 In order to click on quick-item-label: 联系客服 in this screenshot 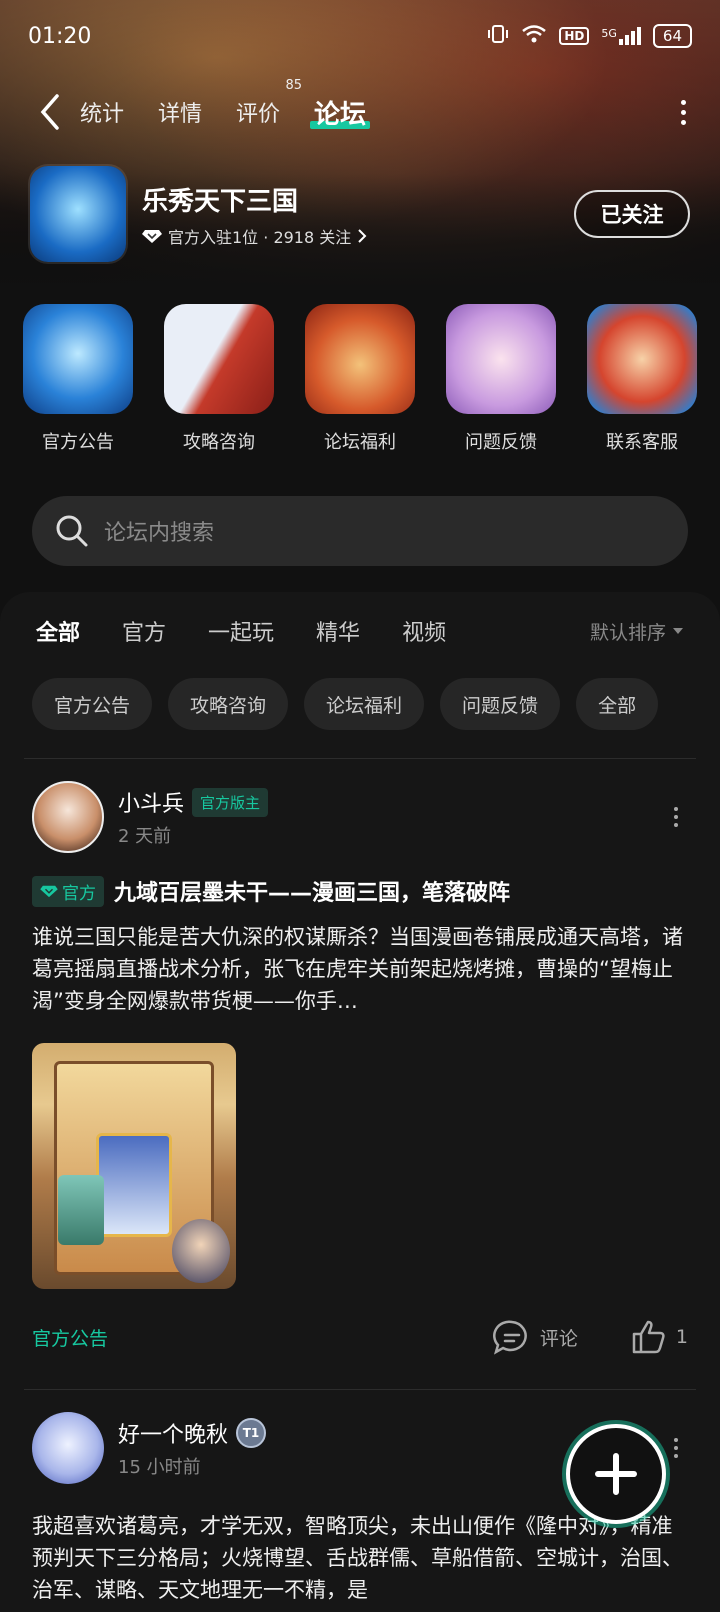, I will do `click(642, 442)`.